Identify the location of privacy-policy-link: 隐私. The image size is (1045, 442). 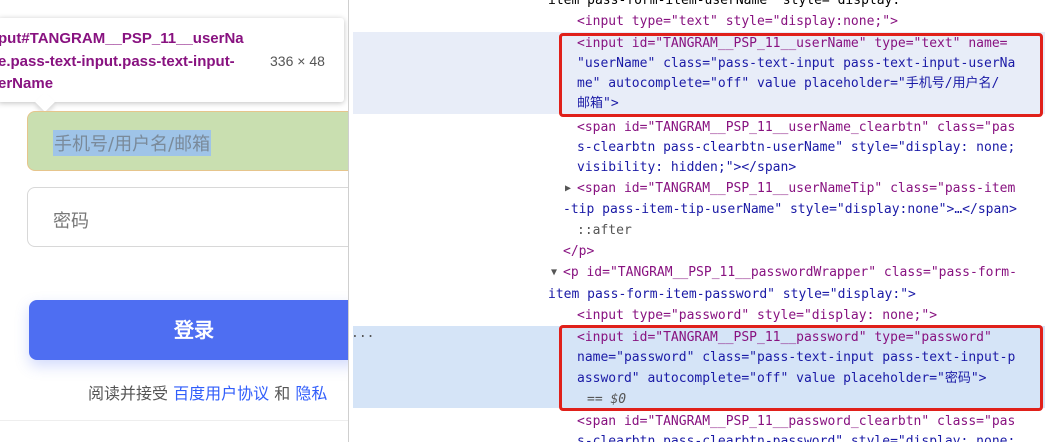
(311, 393).